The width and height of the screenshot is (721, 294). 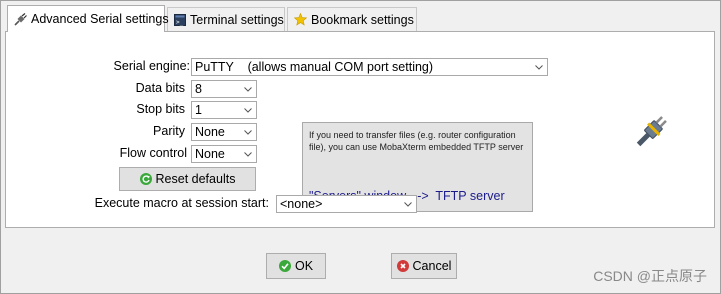 What do you see at coordinates (284, 266) in the screenshot?
I see `check-icon` at bounding box center [284, 266].